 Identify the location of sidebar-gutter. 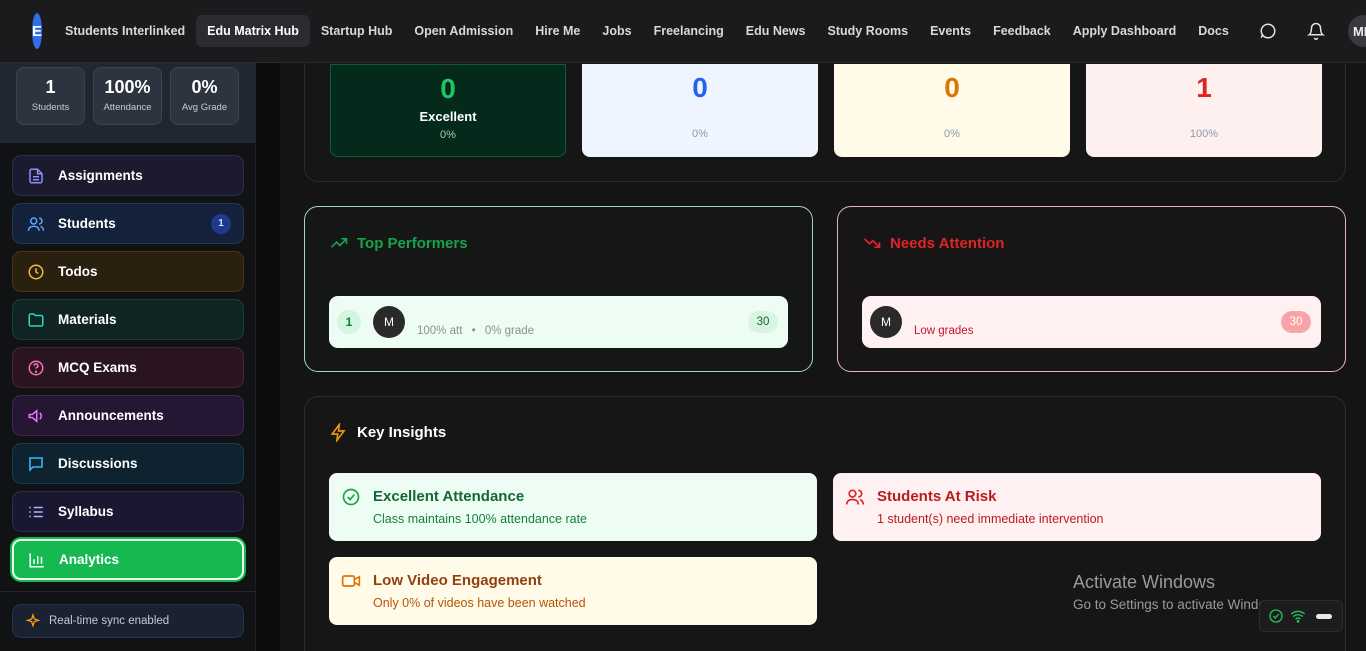
(268, 357).